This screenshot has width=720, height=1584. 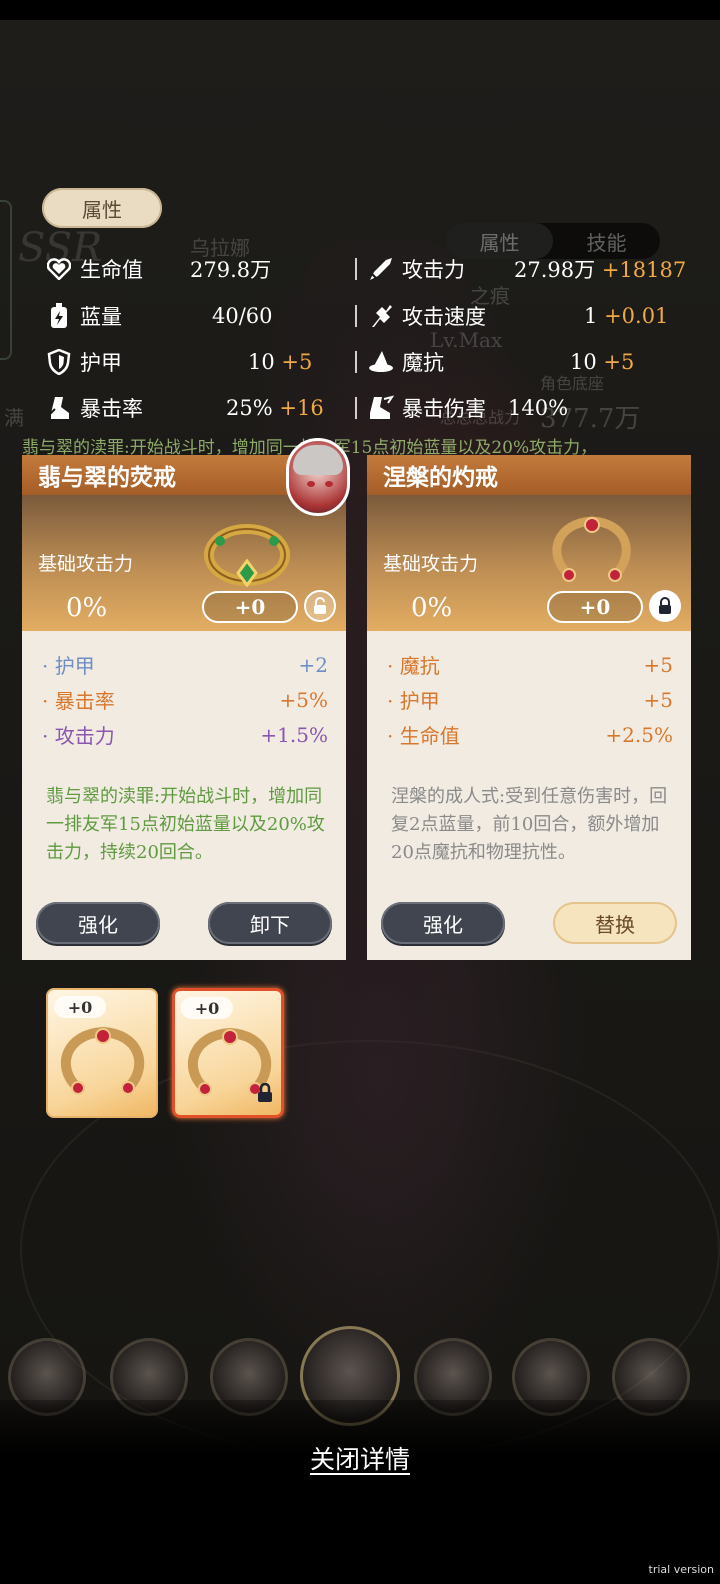 What do you see at coordinates (681, 1569) in the screenshot?
I see `trial-watermark: trial version` at bounding box center [681, 1569].